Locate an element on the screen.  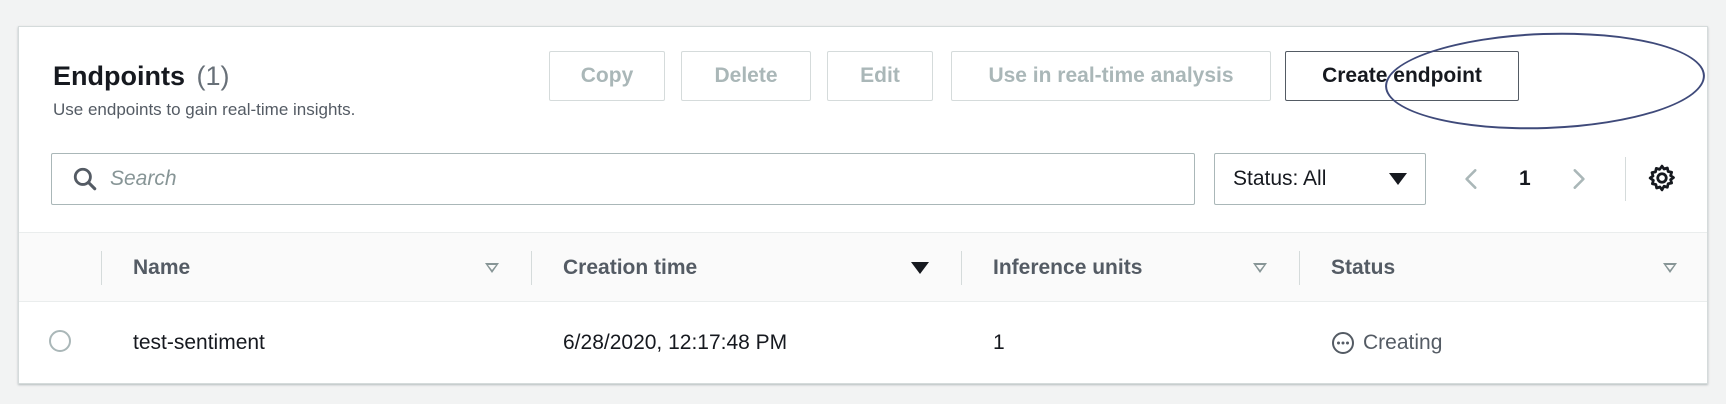
edit-button: Edit is located at coordinates (880, 76).